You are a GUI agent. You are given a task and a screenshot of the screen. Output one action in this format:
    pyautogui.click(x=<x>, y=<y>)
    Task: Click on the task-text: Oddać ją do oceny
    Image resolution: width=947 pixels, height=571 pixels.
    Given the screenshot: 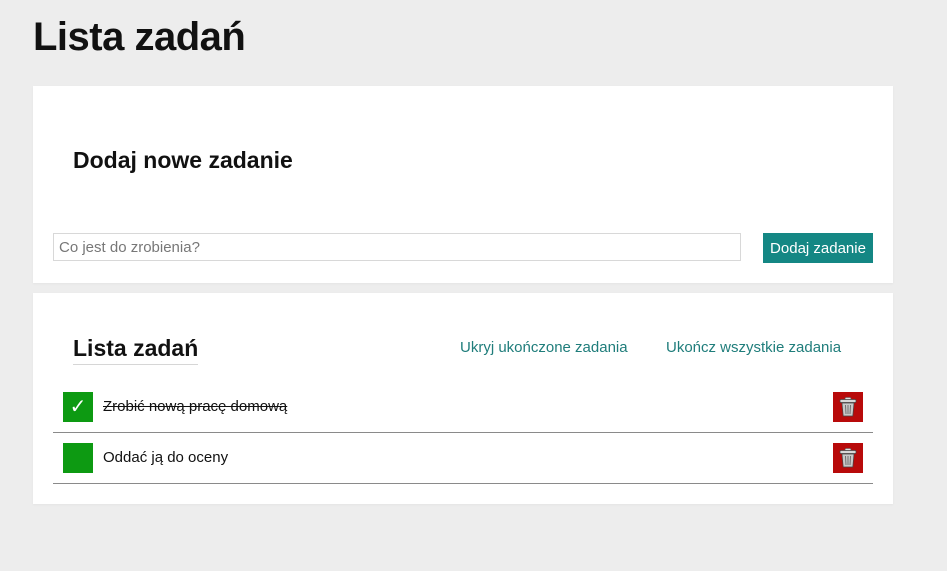 What is the action you would take?
    pyautogui.click(x=166, y=457)
    